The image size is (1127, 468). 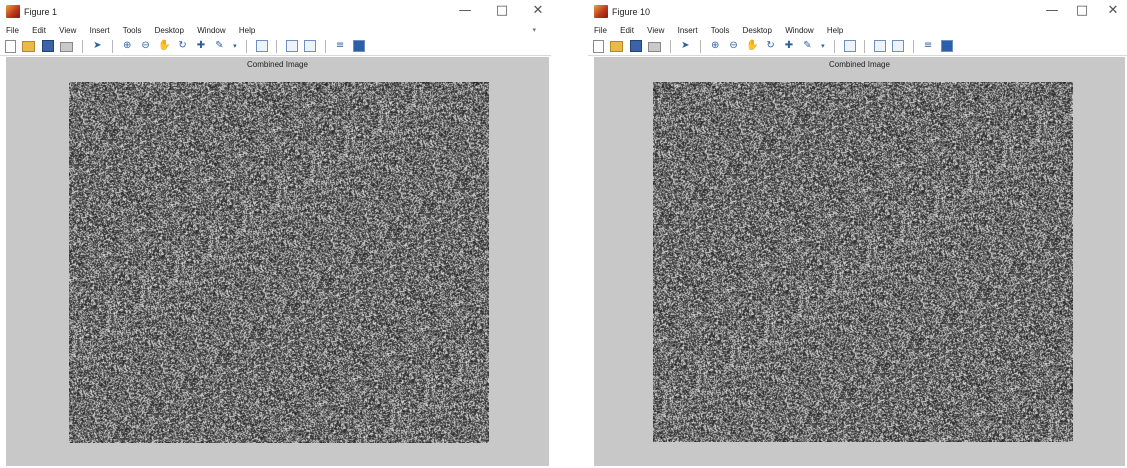 What do you see at coordinates (857, 12) in the screenshot?
I see `title-bar: Figure 10 — □ ✕` at bounding box center [857, 12].